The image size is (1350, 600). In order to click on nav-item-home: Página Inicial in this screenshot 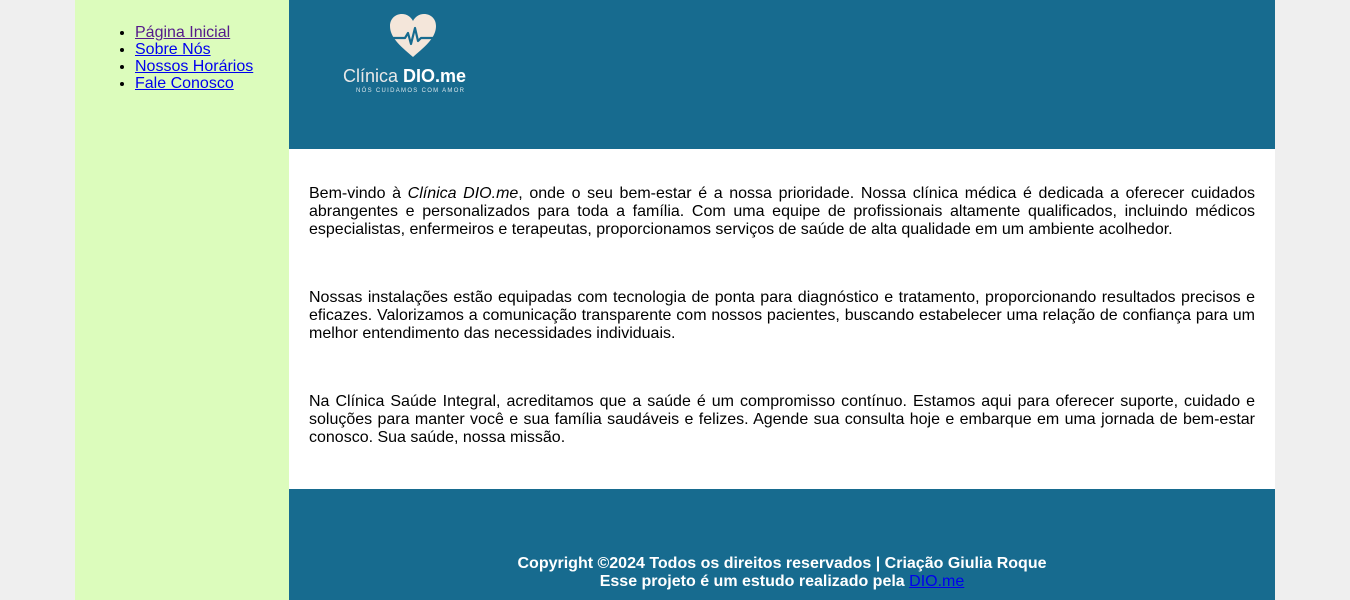, I will do `click(212, 32)`.